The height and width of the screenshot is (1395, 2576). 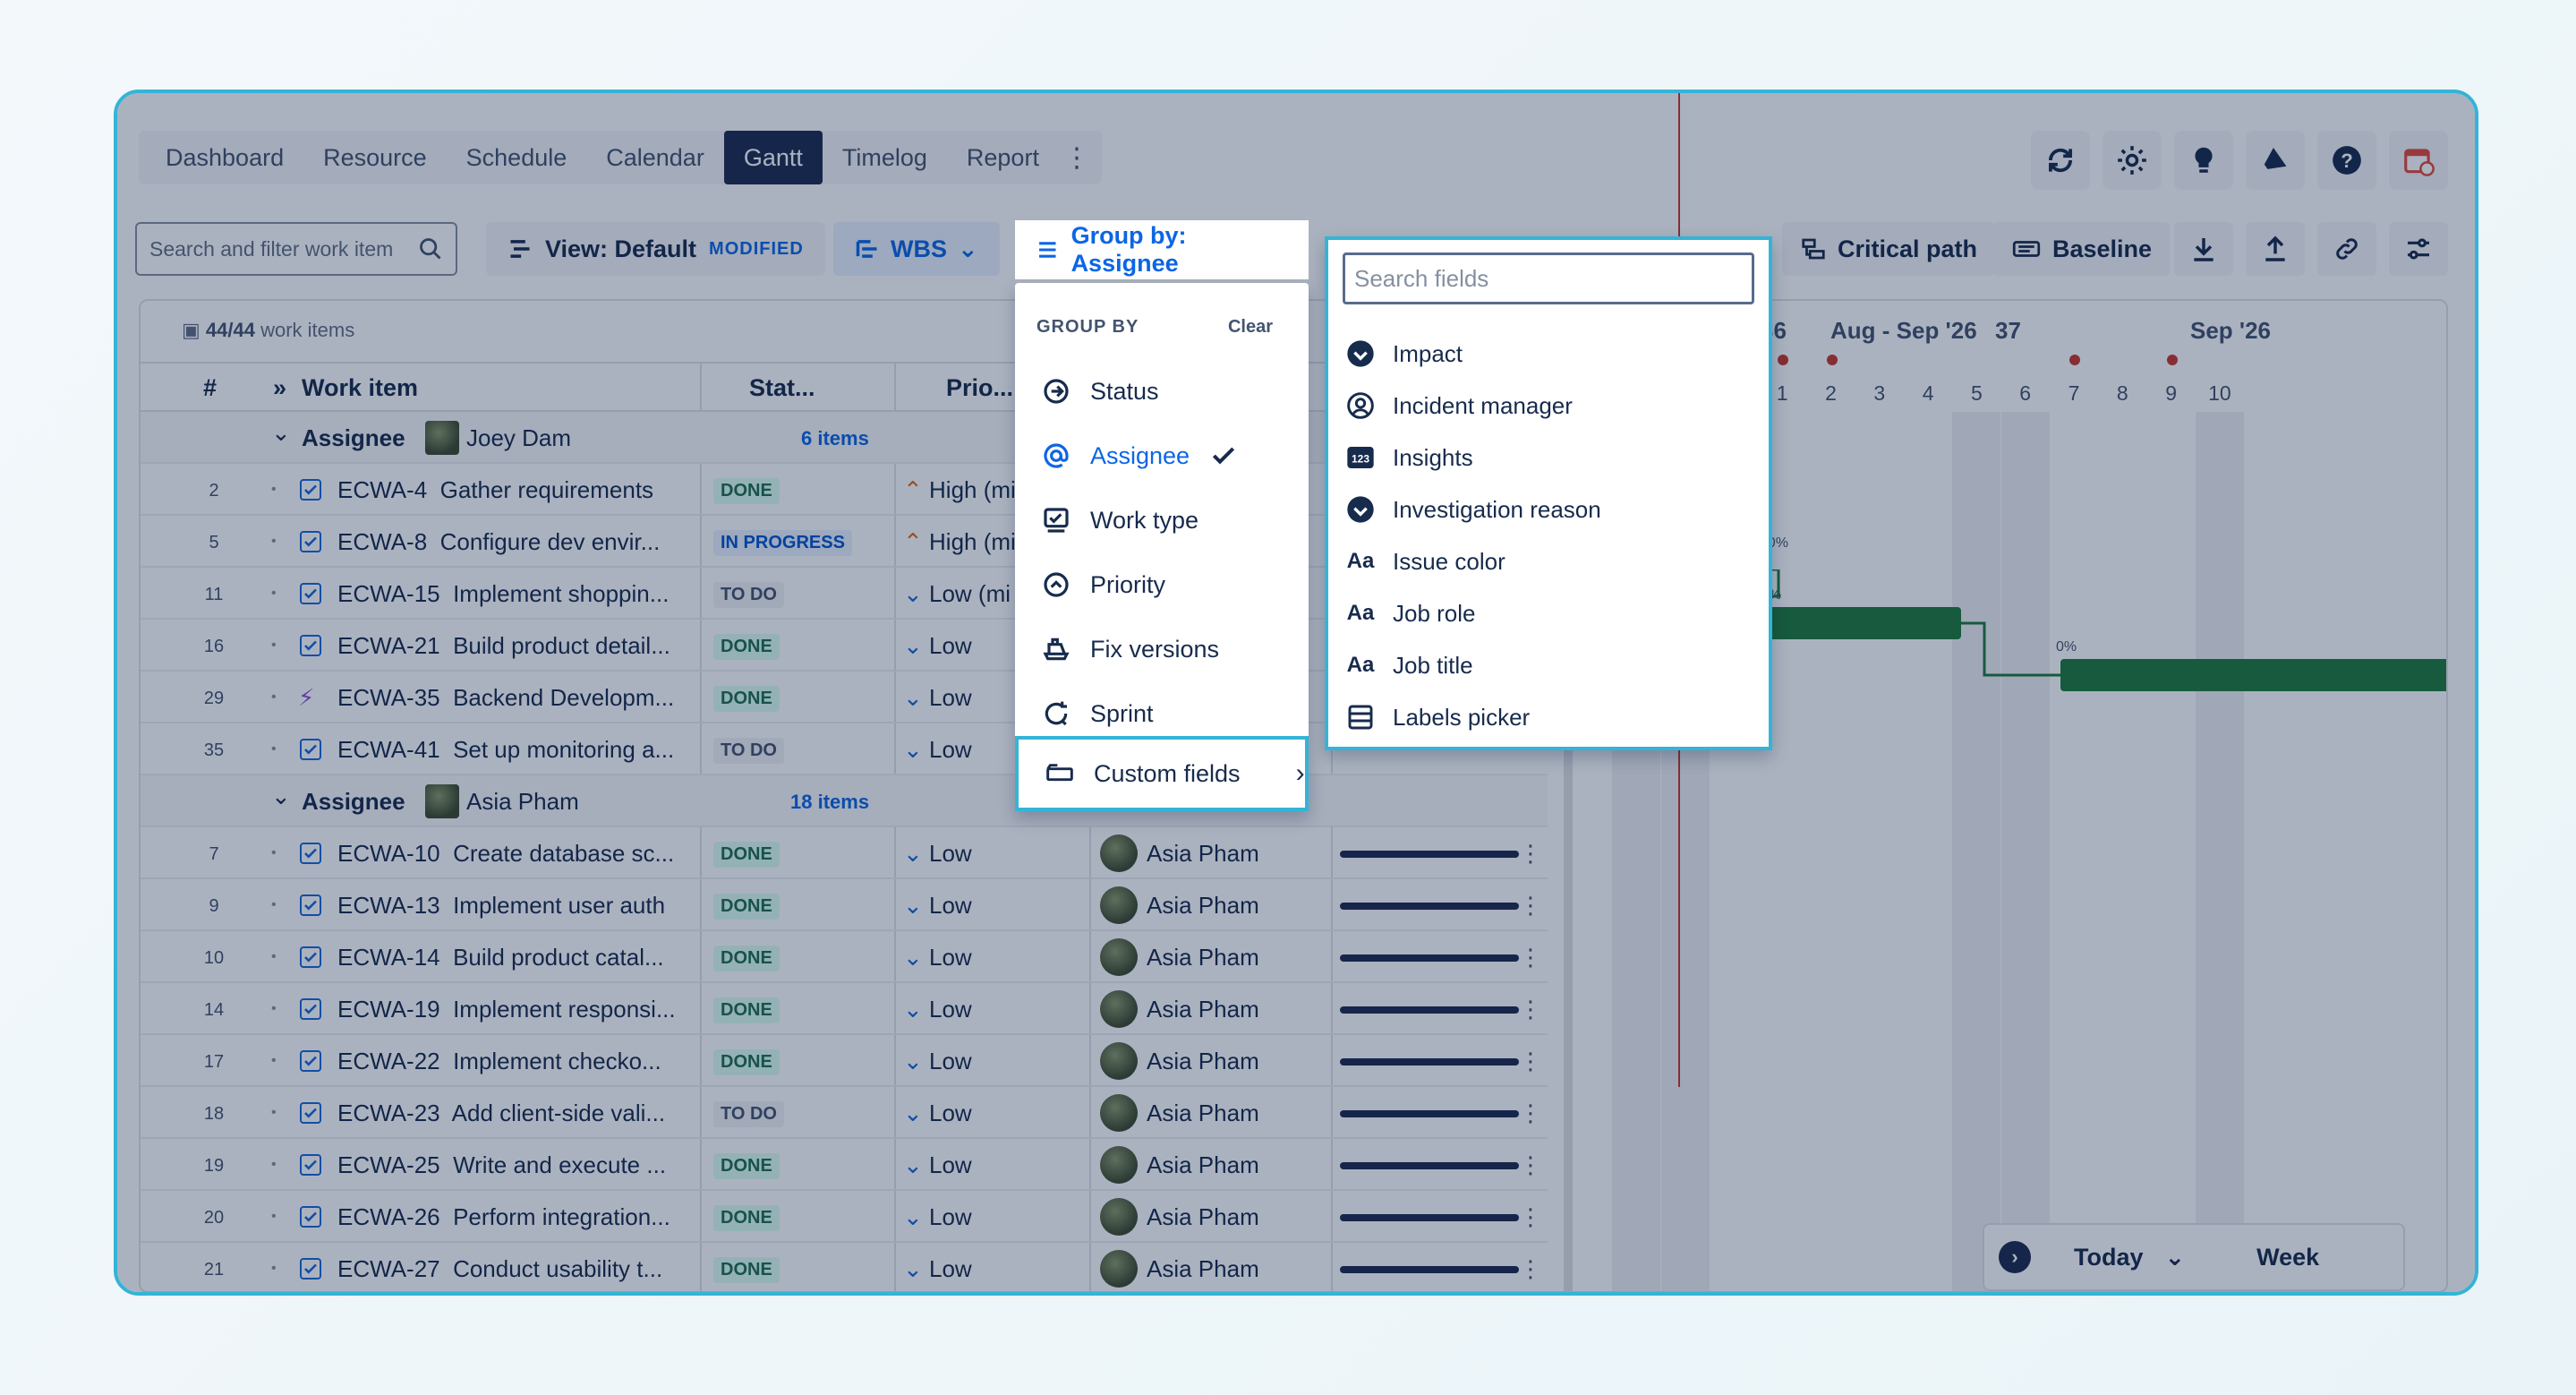 I want to click on calendar-clock-icon, so click(x=2418, y=160).